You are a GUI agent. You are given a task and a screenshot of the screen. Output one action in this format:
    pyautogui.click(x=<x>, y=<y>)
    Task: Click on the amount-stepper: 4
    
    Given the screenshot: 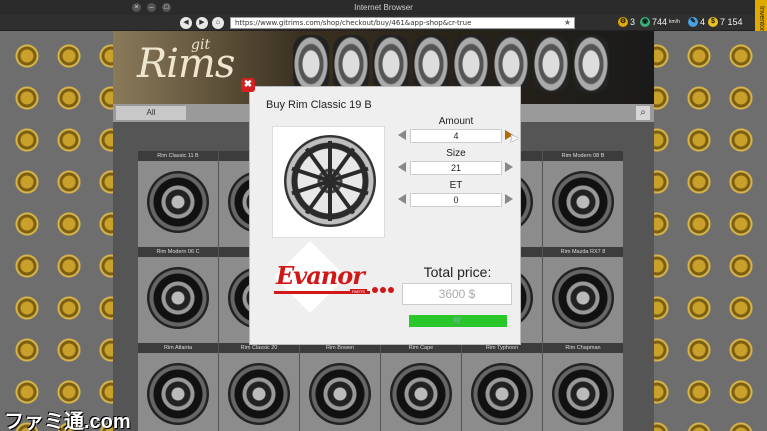 What is the action you would take?
    pyautogui.click(x=455, y=136)
    